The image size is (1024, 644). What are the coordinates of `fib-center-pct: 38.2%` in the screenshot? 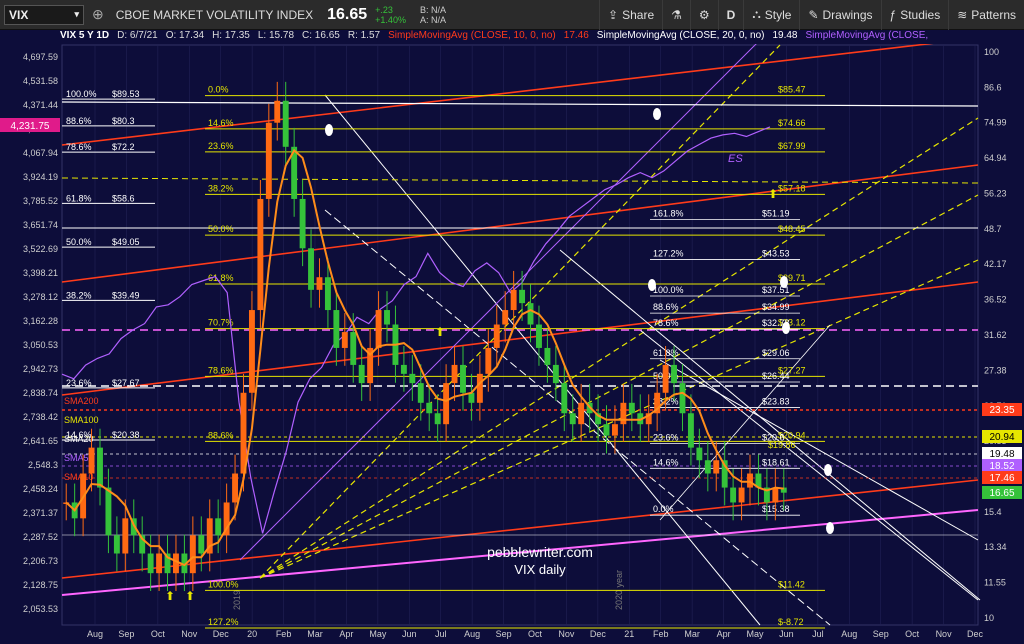 It's located at (221, 188).